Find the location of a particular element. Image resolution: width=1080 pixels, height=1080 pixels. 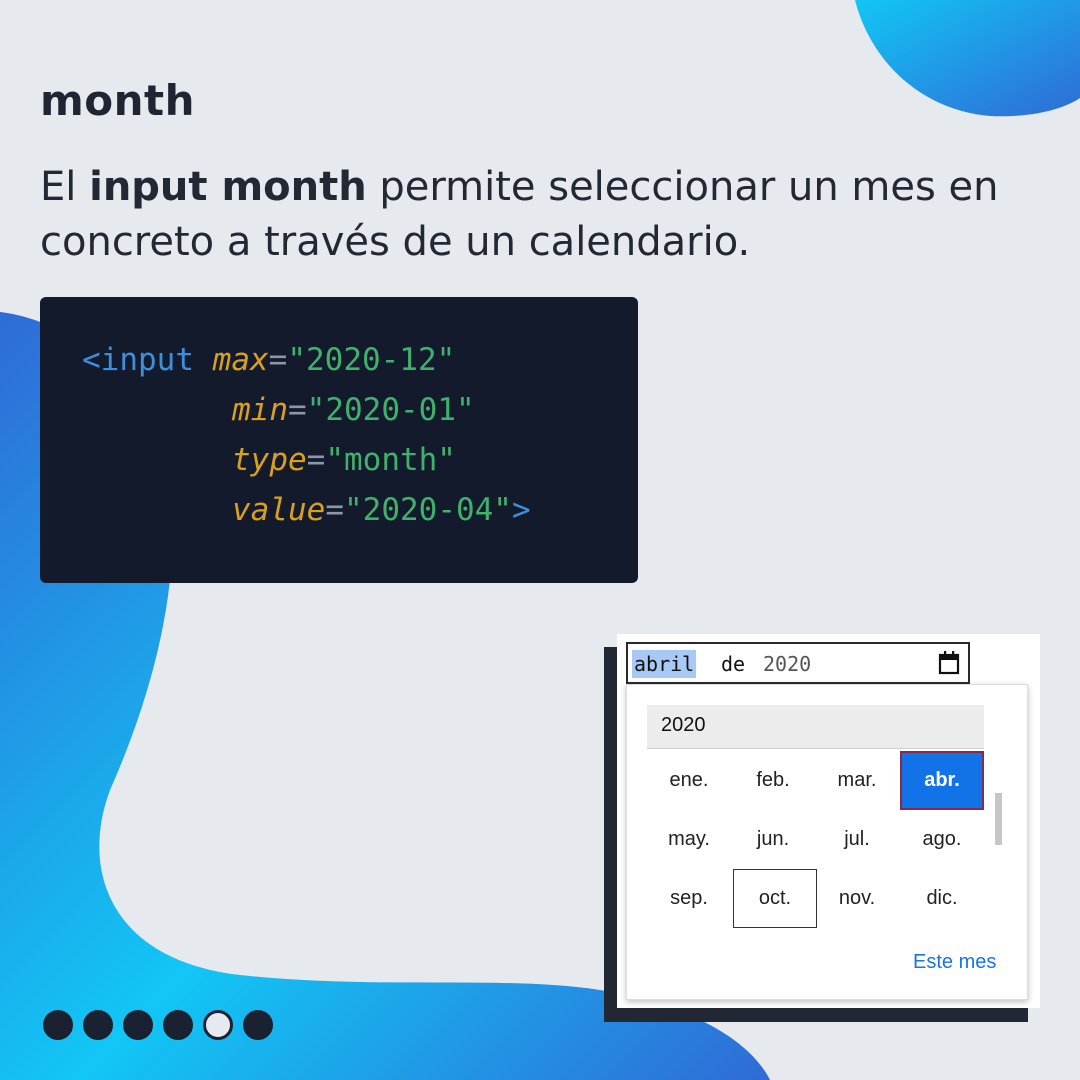

code-close-tag: > is located at coordinates (521, 510).